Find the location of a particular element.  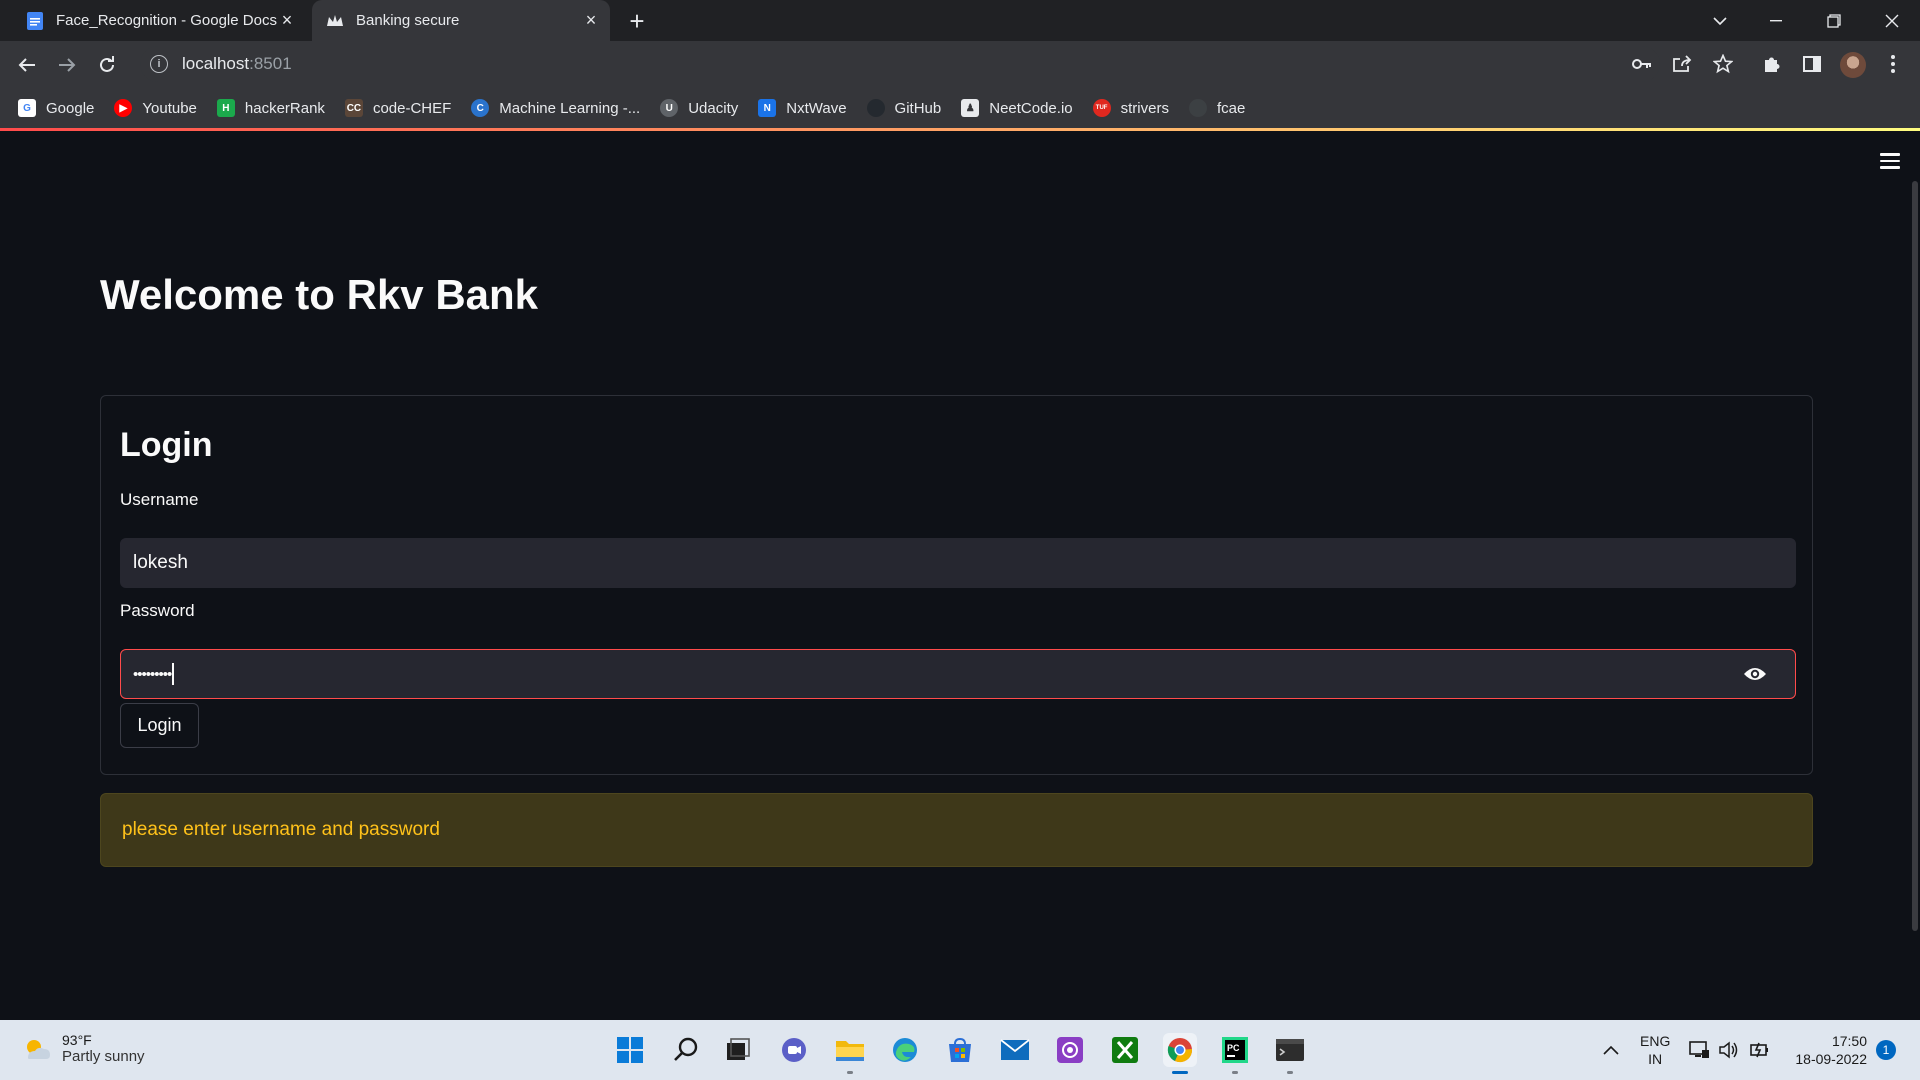

bookmark-star-icon is located at coordinates (1723, 64).